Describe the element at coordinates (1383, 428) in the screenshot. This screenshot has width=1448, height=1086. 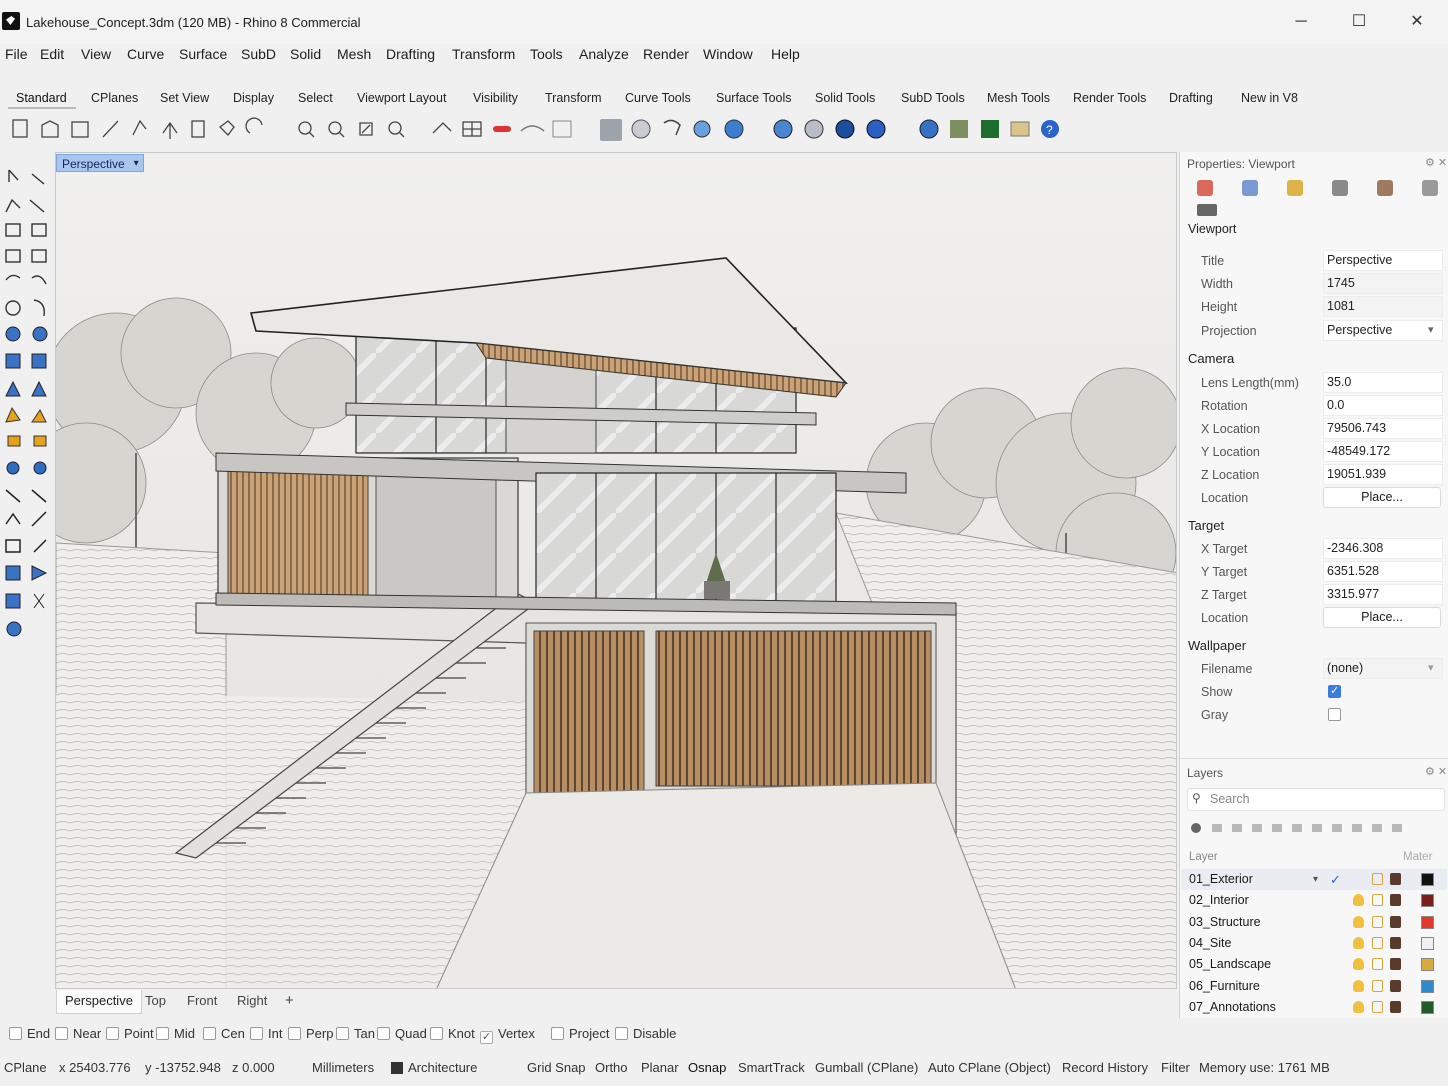
I see `x-location-field: 79506.743` at that location.